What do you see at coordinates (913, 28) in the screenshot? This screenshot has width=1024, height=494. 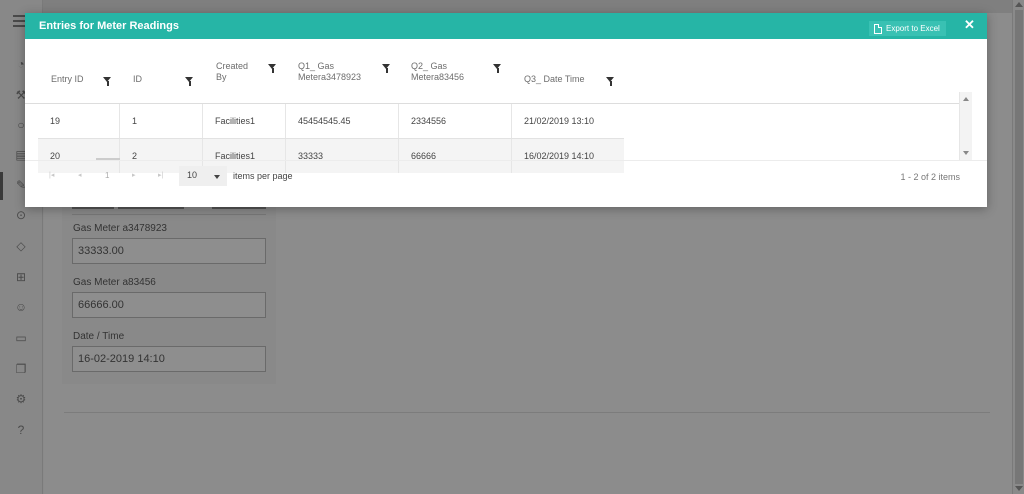 I see `export-label: Export to Excel` at bounding box center [913, 28].